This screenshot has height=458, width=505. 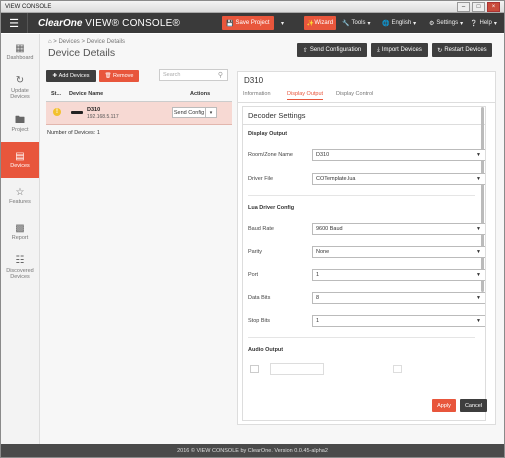 I want to click on lua-config-section: Lua Driver Config, so click(x=271, y=208).